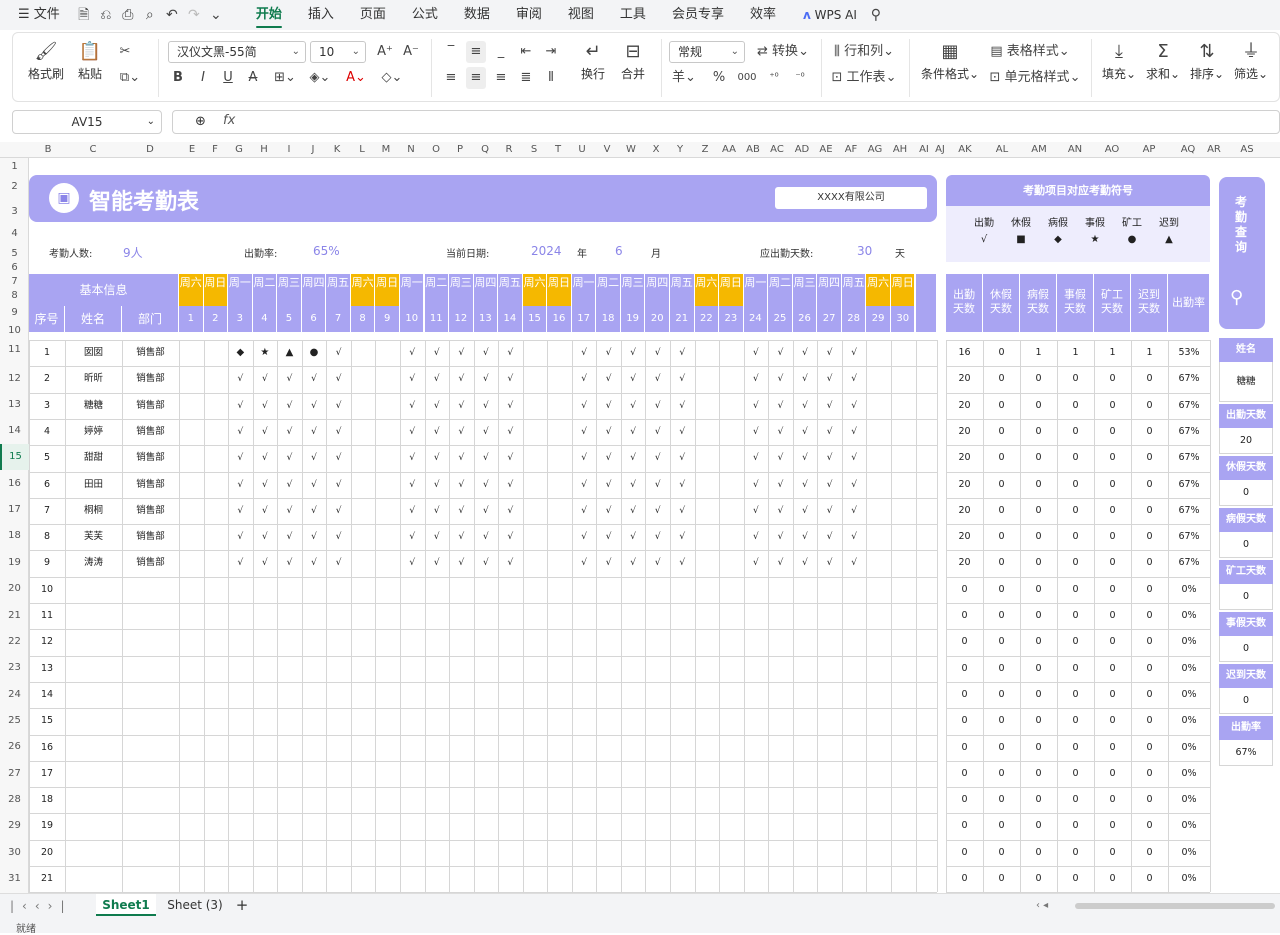 This screenshot has height=935, width=1280. Describe the element at coordinates (1075, 150) in the screenshot. I see `column-header-AN: AN` at that location.